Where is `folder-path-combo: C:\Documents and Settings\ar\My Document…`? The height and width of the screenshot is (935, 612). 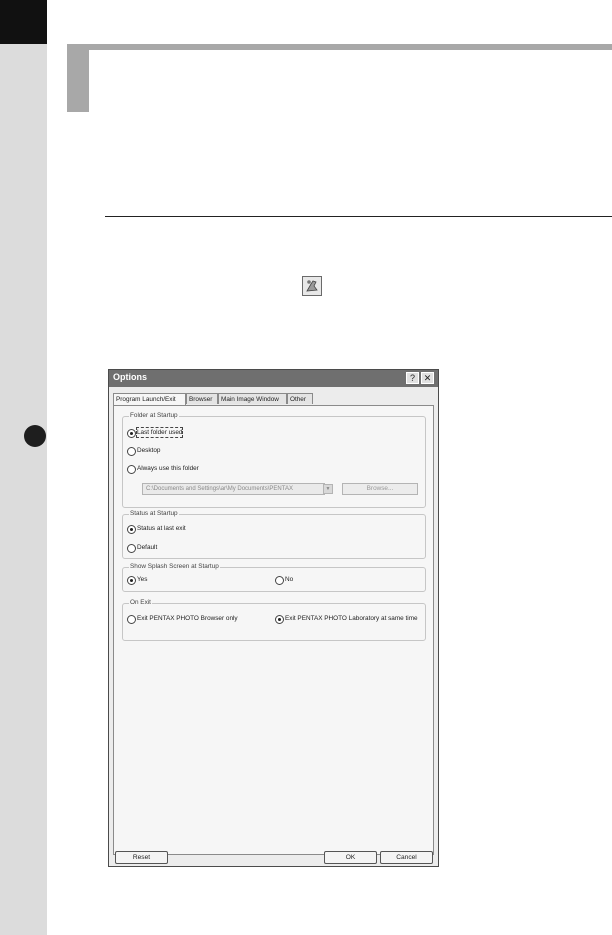 folder-path-combo: C:\Documents and Settings\ar\My Document… is located at coordinates (233, 489).